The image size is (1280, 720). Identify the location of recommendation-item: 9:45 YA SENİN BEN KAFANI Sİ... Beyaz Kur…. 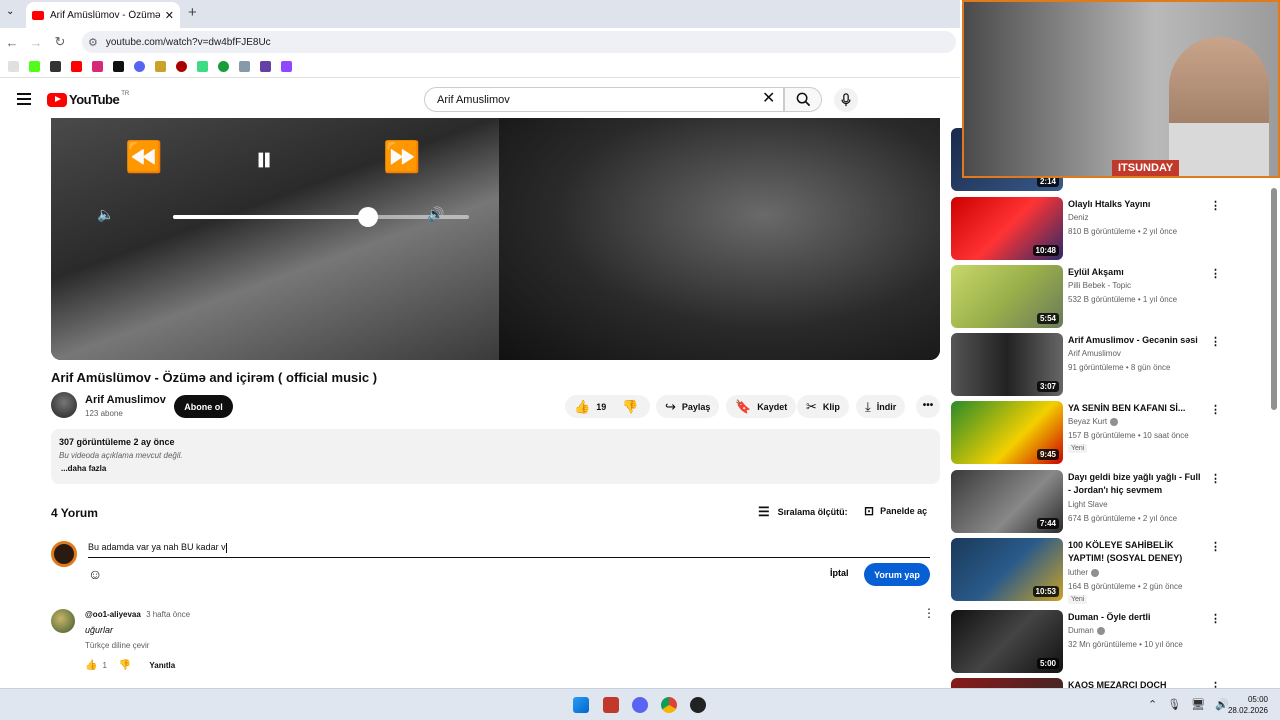
(1110, 432).